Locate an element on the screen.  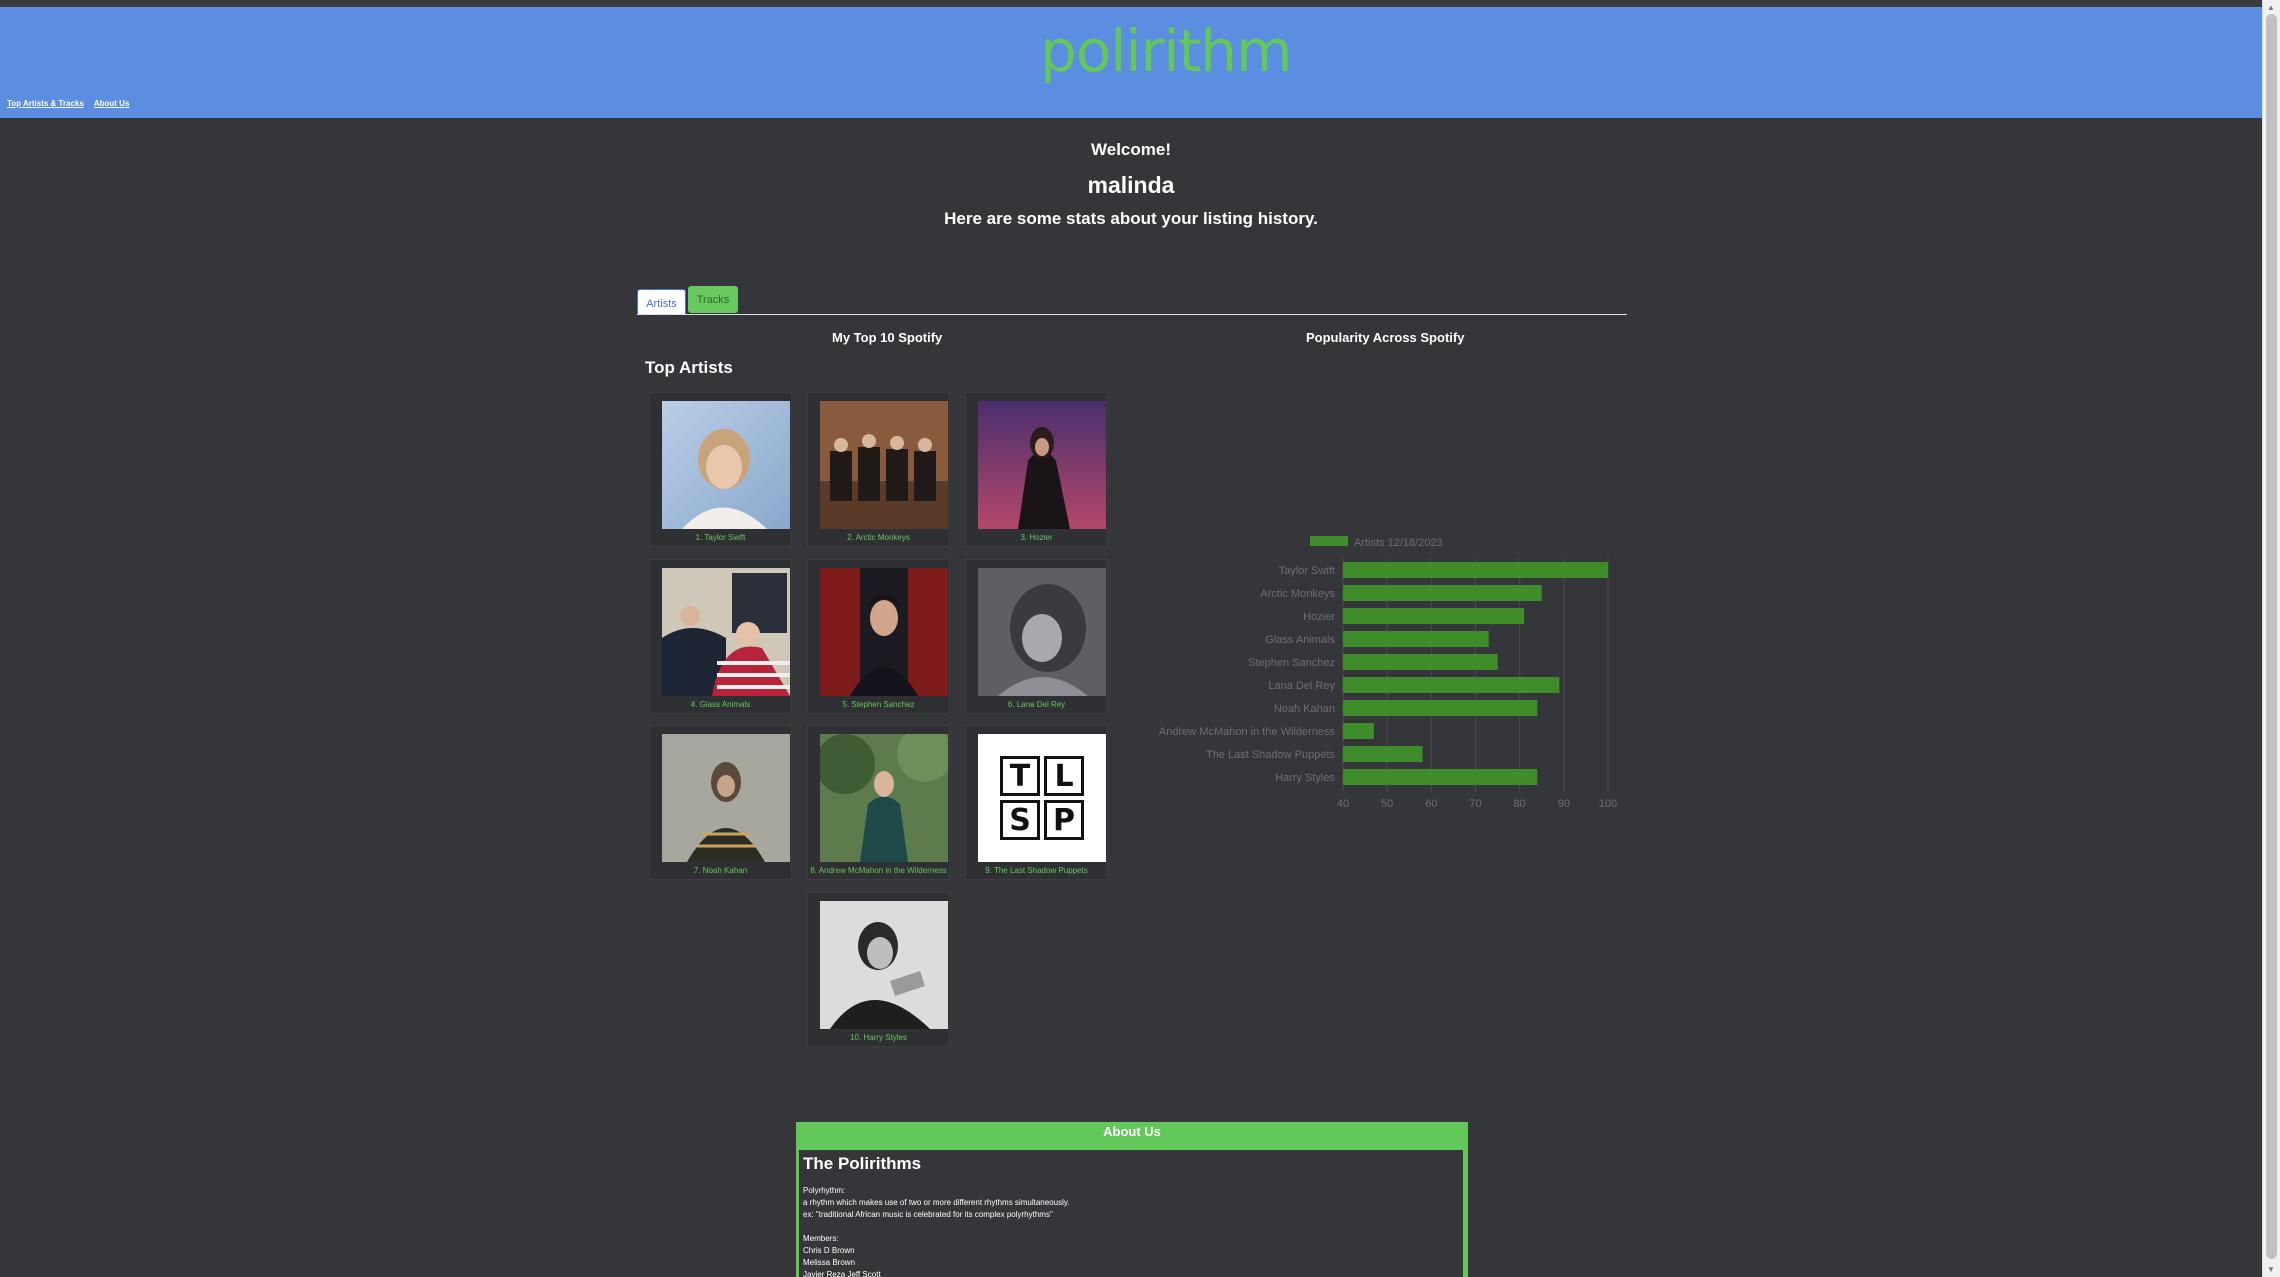
about-title: The Polirithms is located at coordinates (862, 1163).